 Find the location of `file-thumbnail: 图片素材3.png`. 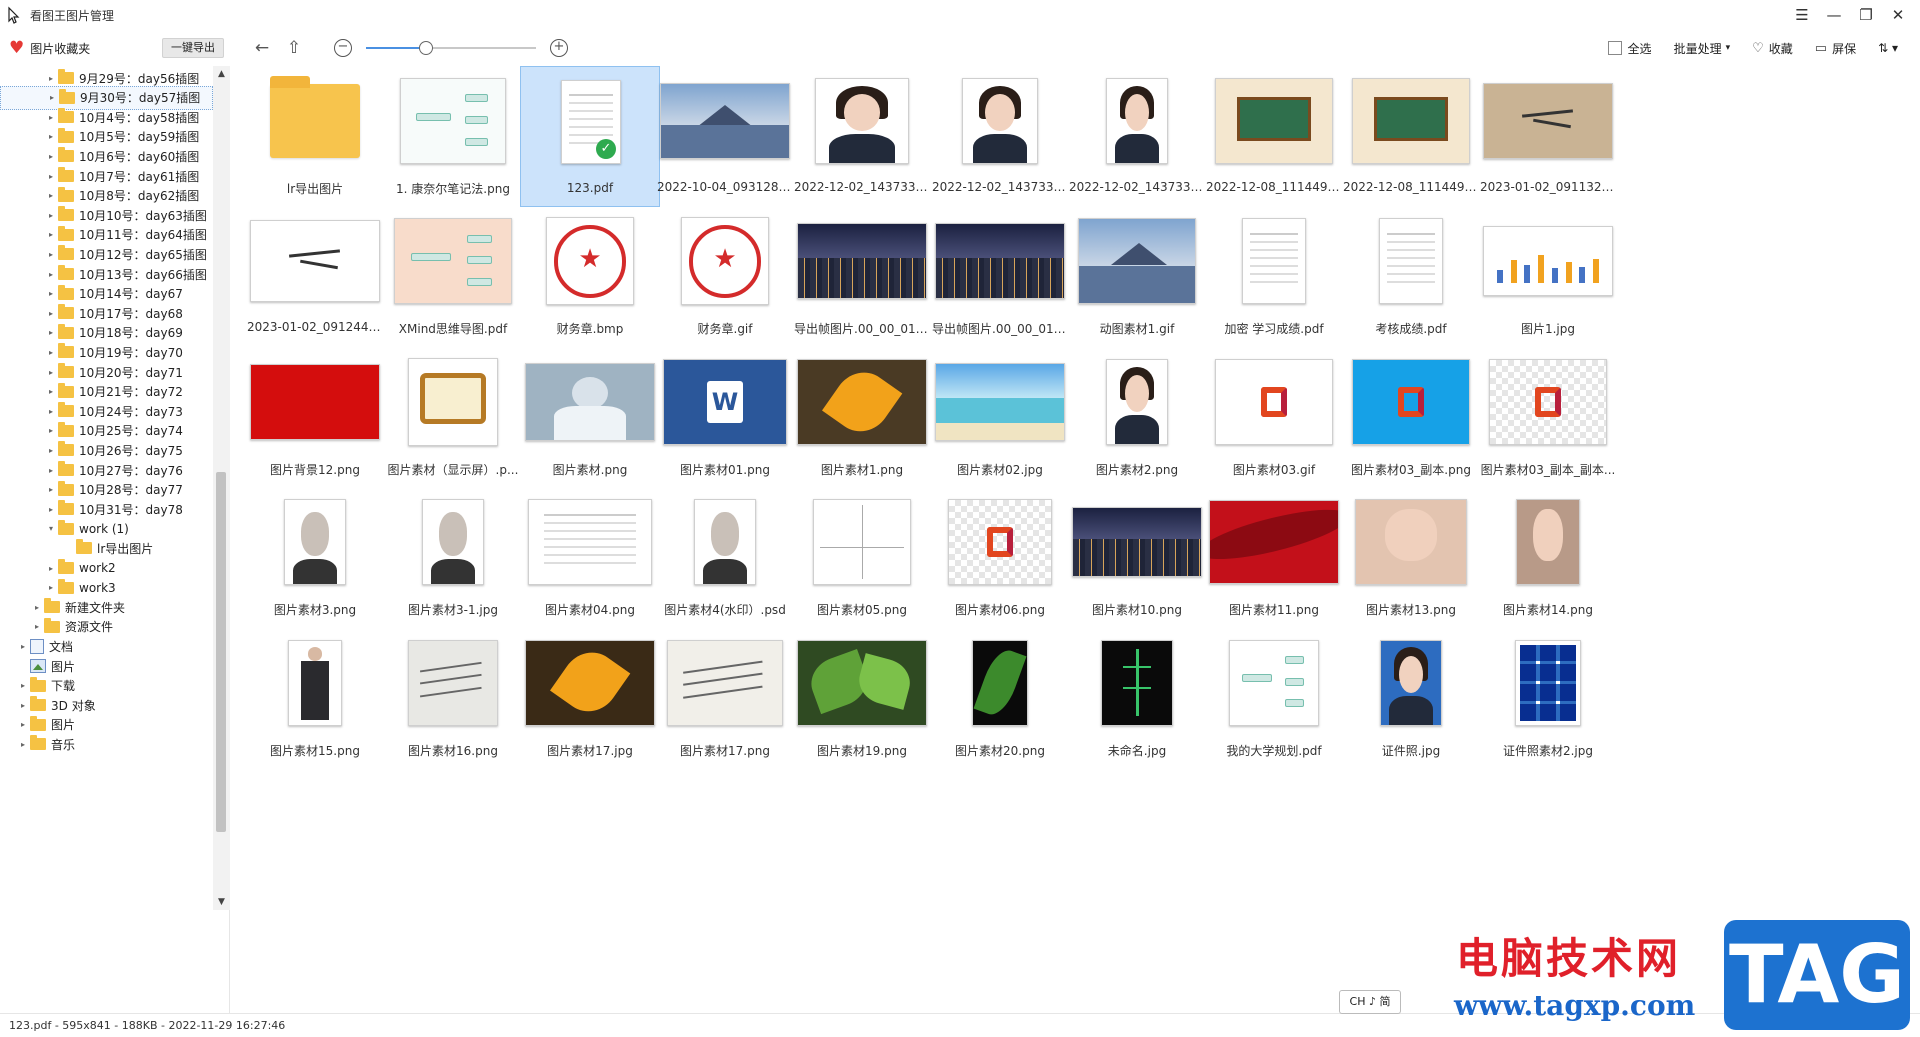

file-thumbnail: 图片素材3.png is located at coordinates (315, 557).